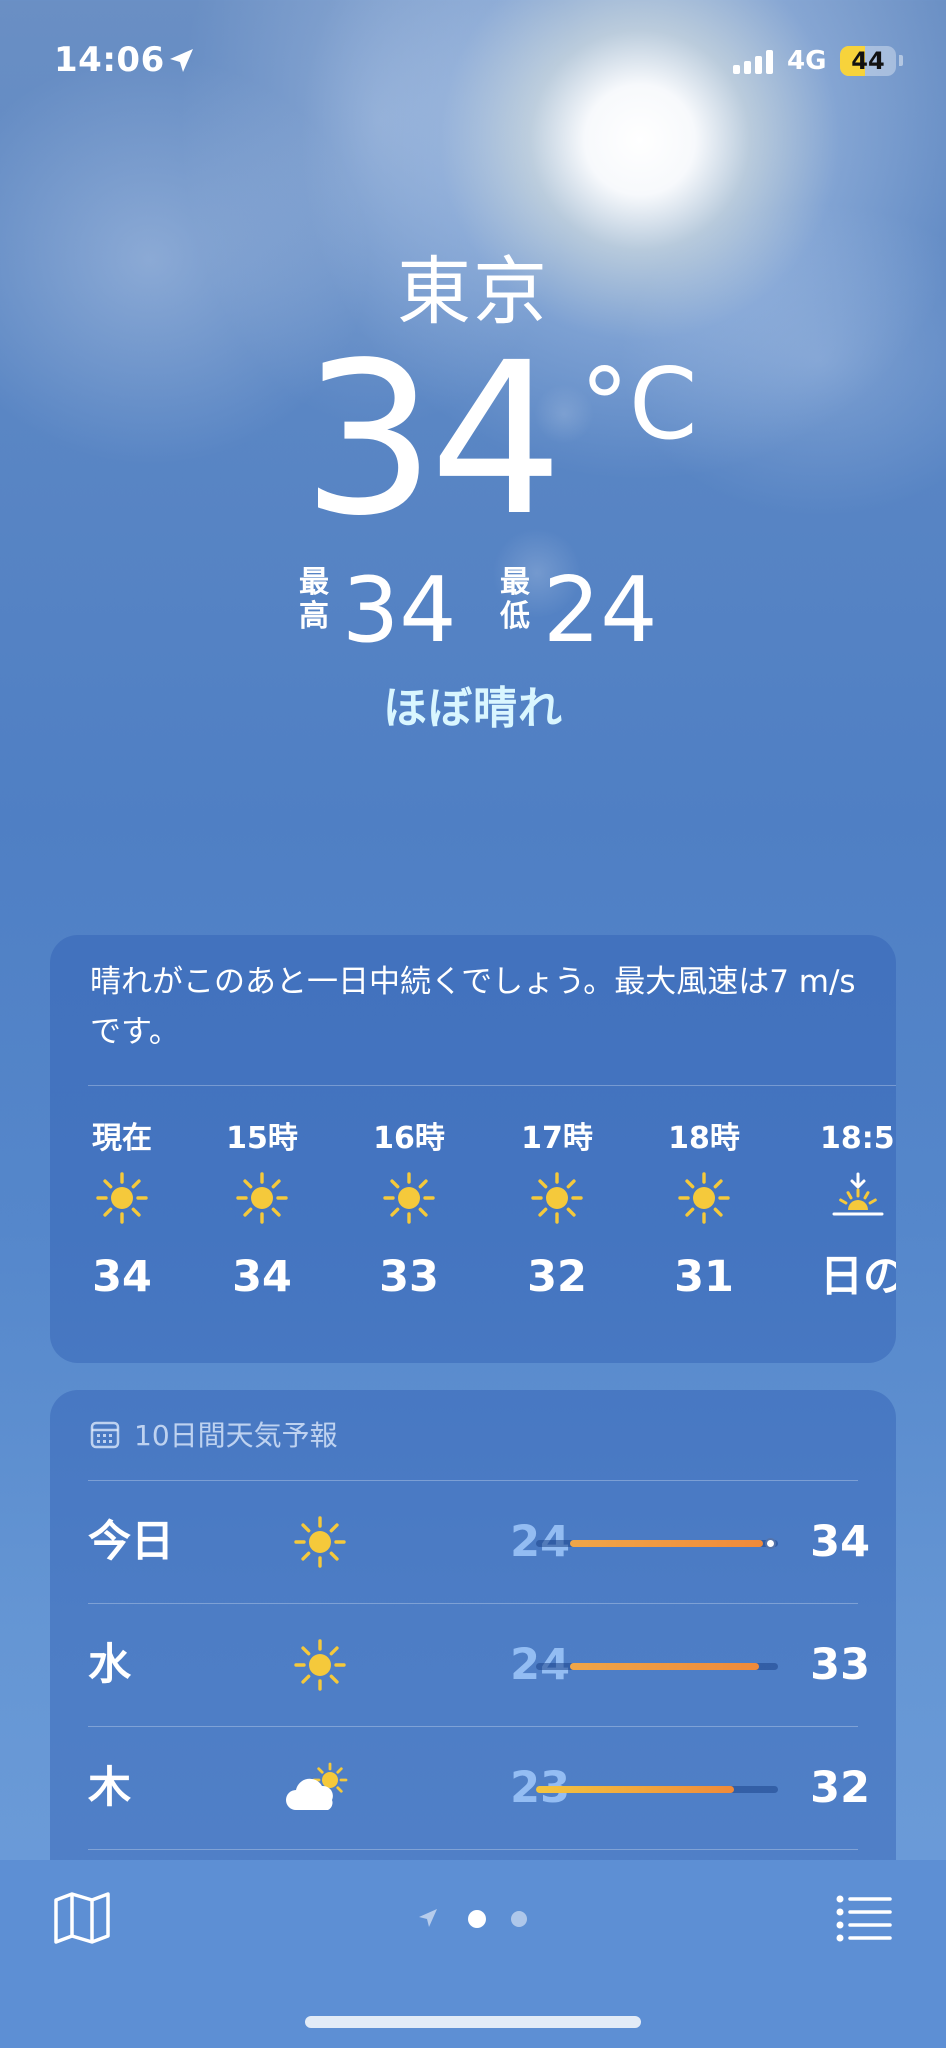 The width and height of the screenshot is (946, 2048). I want to click on bottom-toolbar, so click(473, 1954).